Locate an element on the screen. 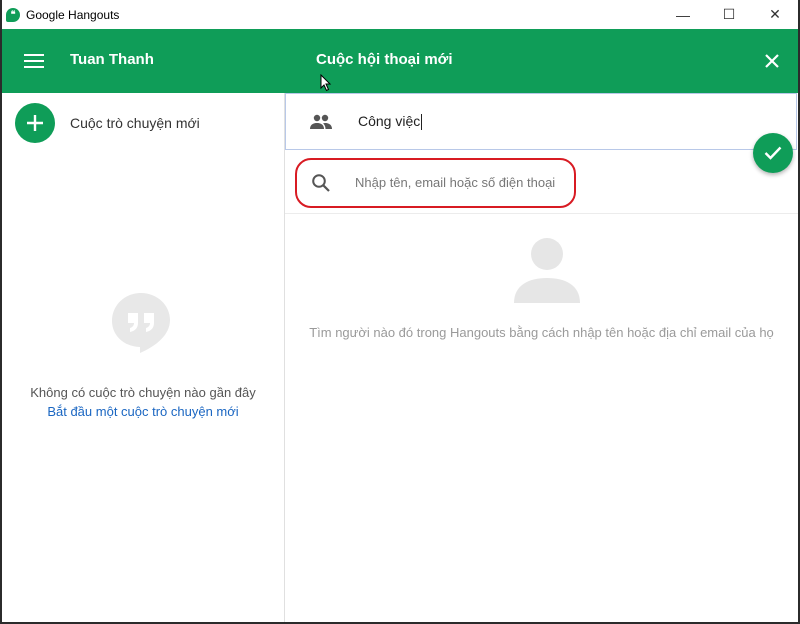 This screenshot has width=800, height=624. confirm-button is located at coordinates (773, 153).